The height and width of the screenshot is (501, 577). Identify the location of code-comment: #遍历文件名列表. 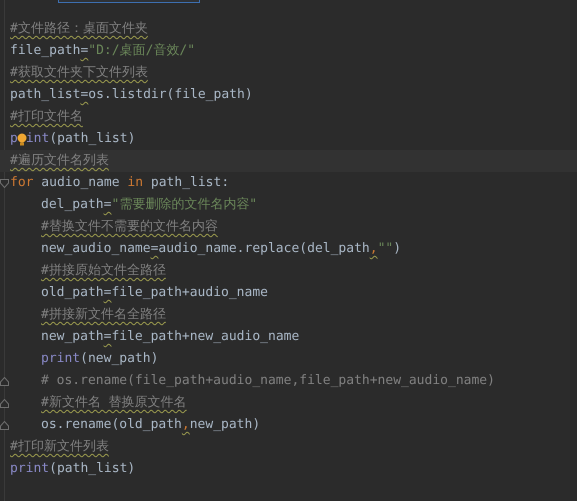
(59, 161).